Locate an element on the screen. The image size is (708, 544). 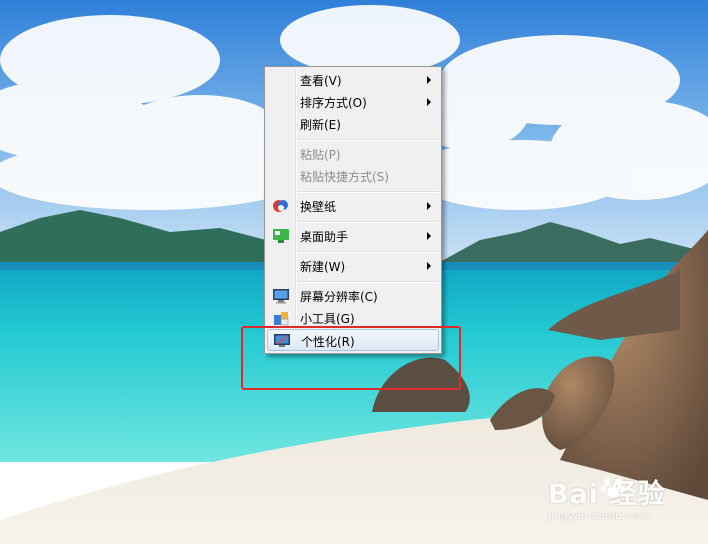
menu-item-label: 新建(W) is located at coordinates (323, 267).